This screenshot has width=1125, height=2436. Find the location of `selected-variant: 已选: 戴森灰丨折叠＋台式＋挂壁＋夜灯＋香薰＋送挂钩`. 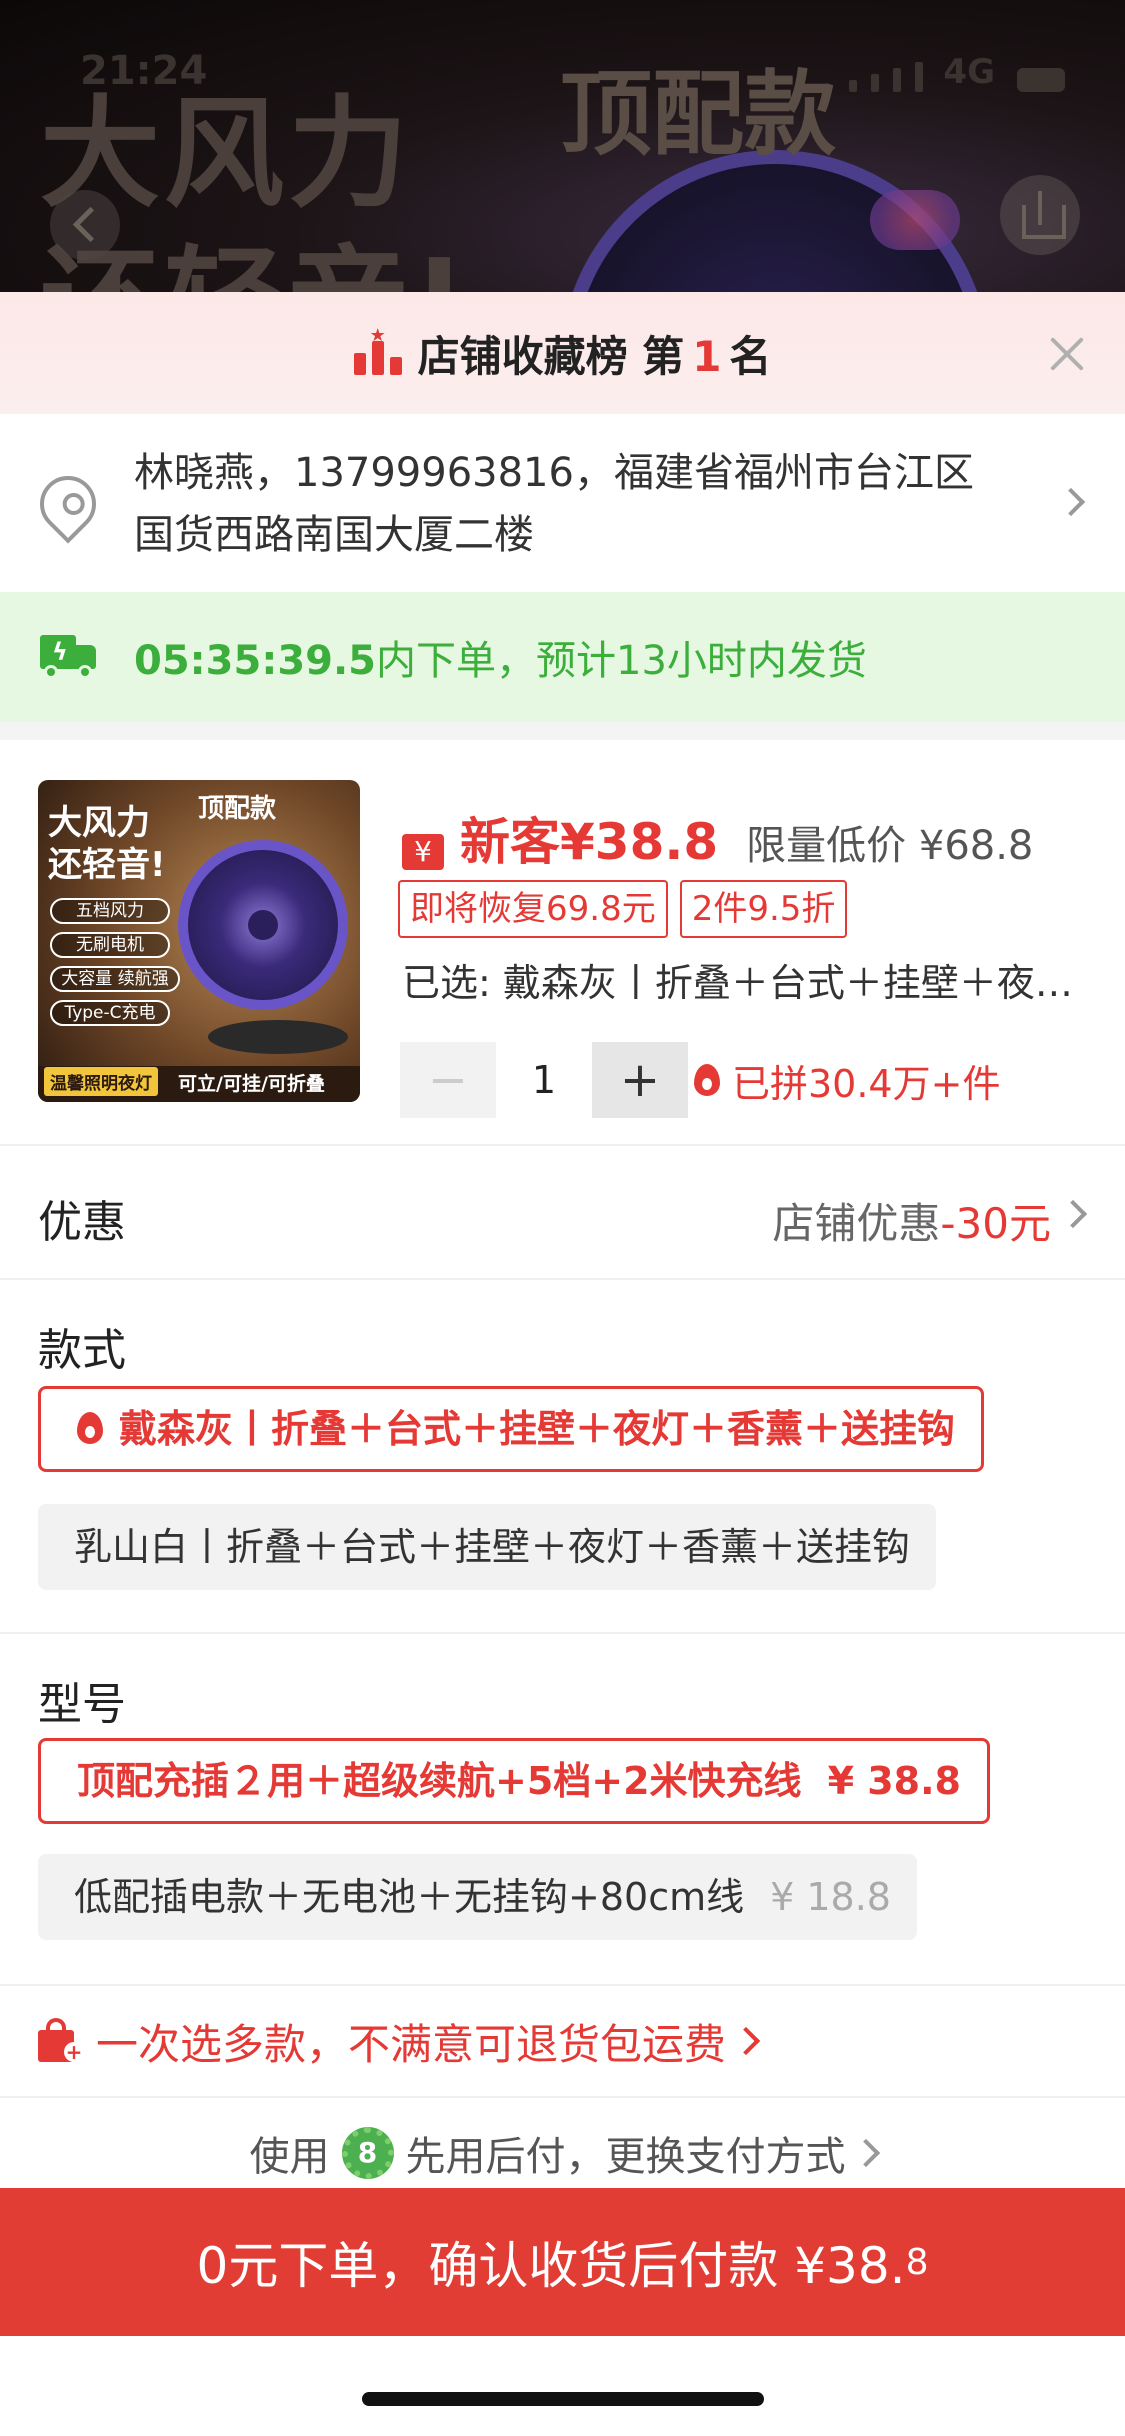

selected-variant: 已选: 戴森灰丨折叠＋台式＋挂壁＋夜灯＋香薰＋送挂钩 is located at coordinates (752, 983).